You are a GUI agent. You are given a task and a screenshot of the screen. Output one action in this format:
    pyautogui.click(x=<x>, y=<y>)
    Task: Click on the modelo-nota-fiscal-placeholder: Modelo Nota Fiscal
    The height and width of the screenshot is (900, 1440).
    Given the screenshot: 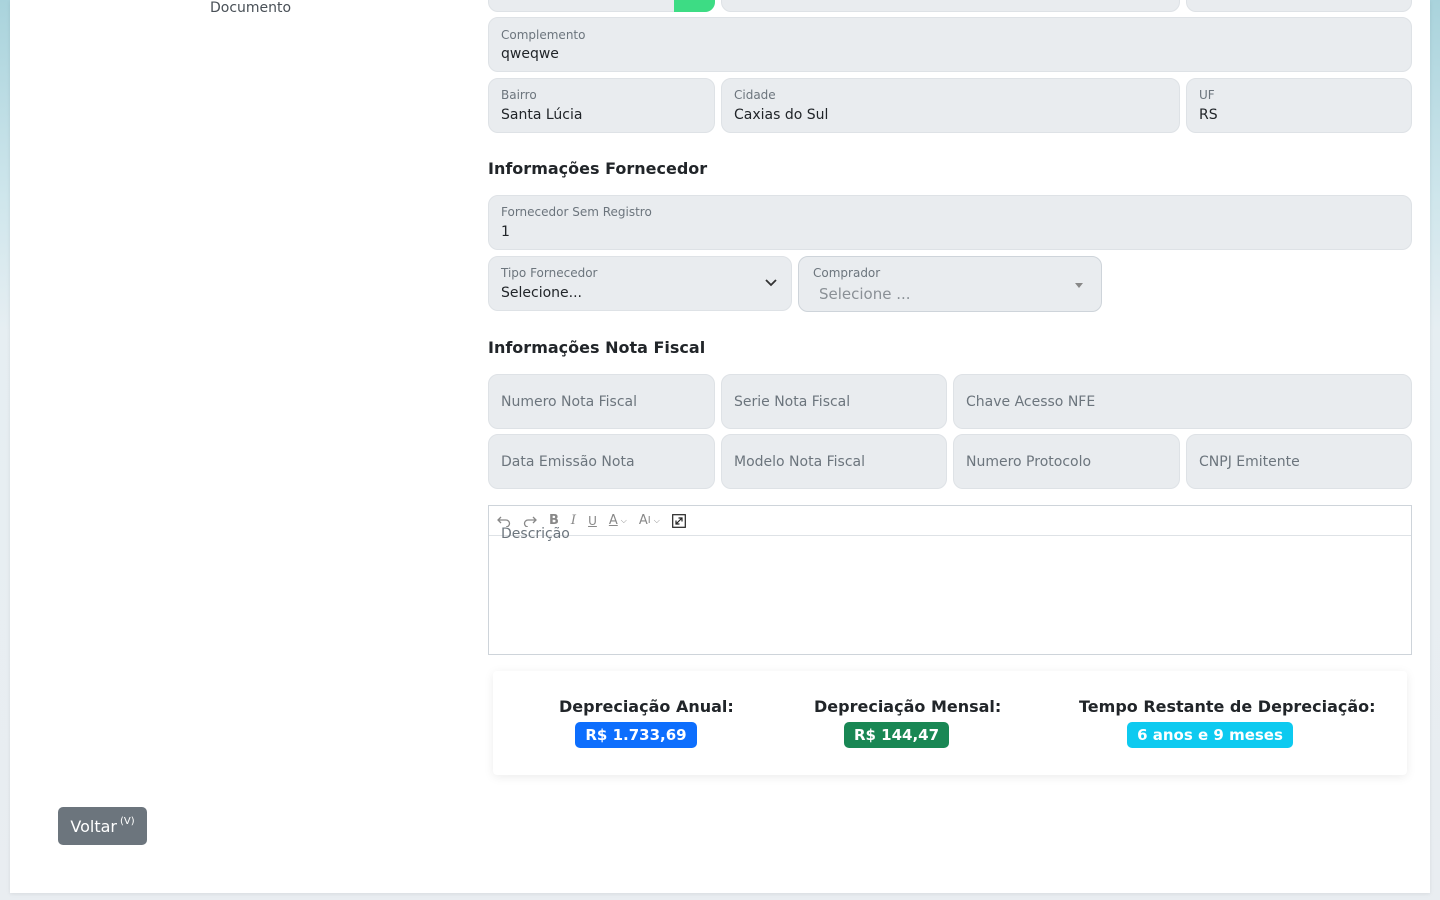 What is the action you would take?
    pyautogui.click(x=799, y=462)
    